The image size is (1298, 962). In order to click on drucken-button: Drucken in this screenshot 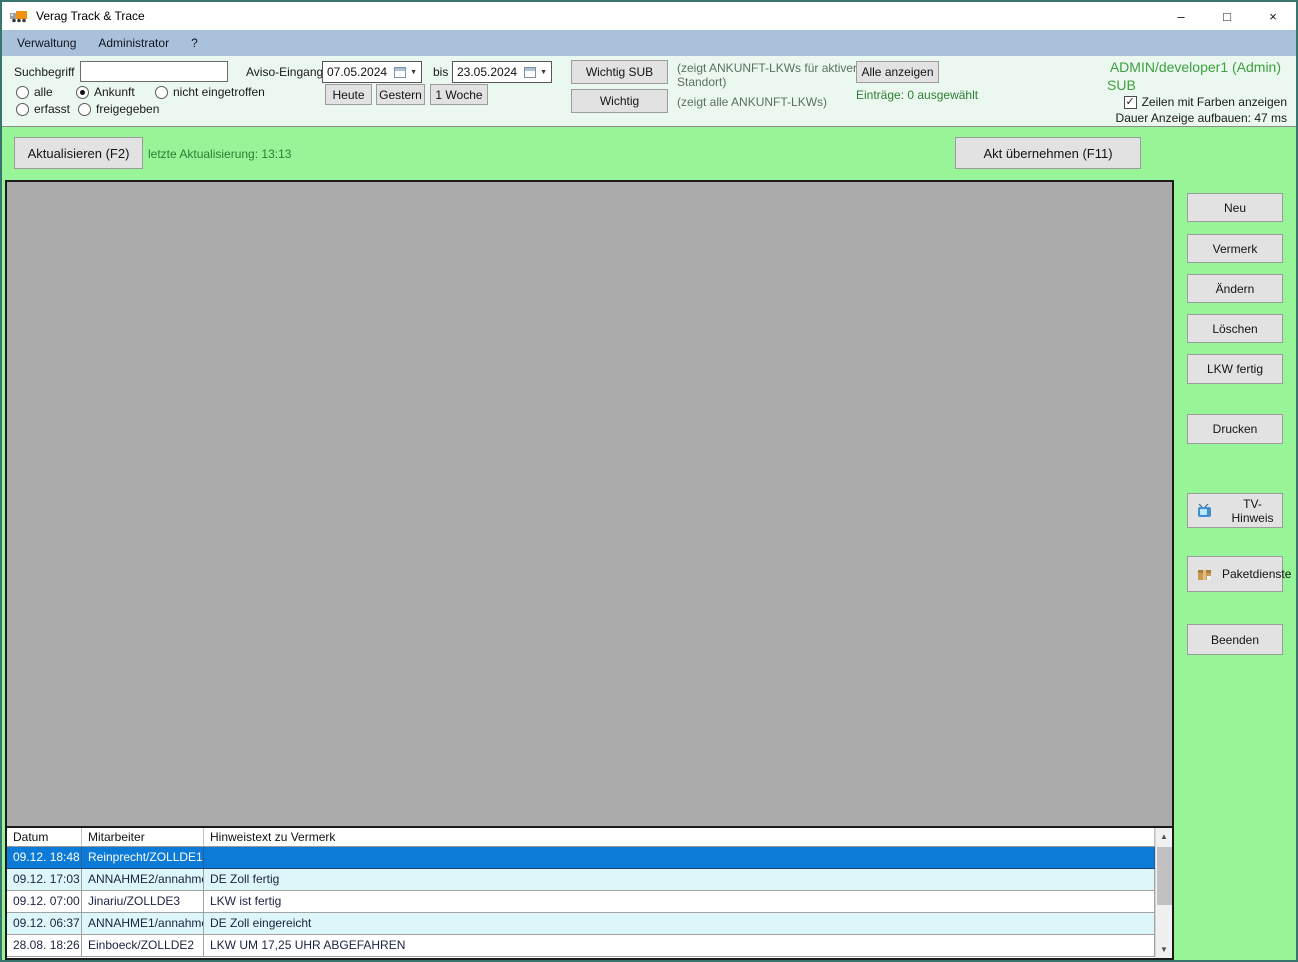, I will do `click(1235, 429)`.